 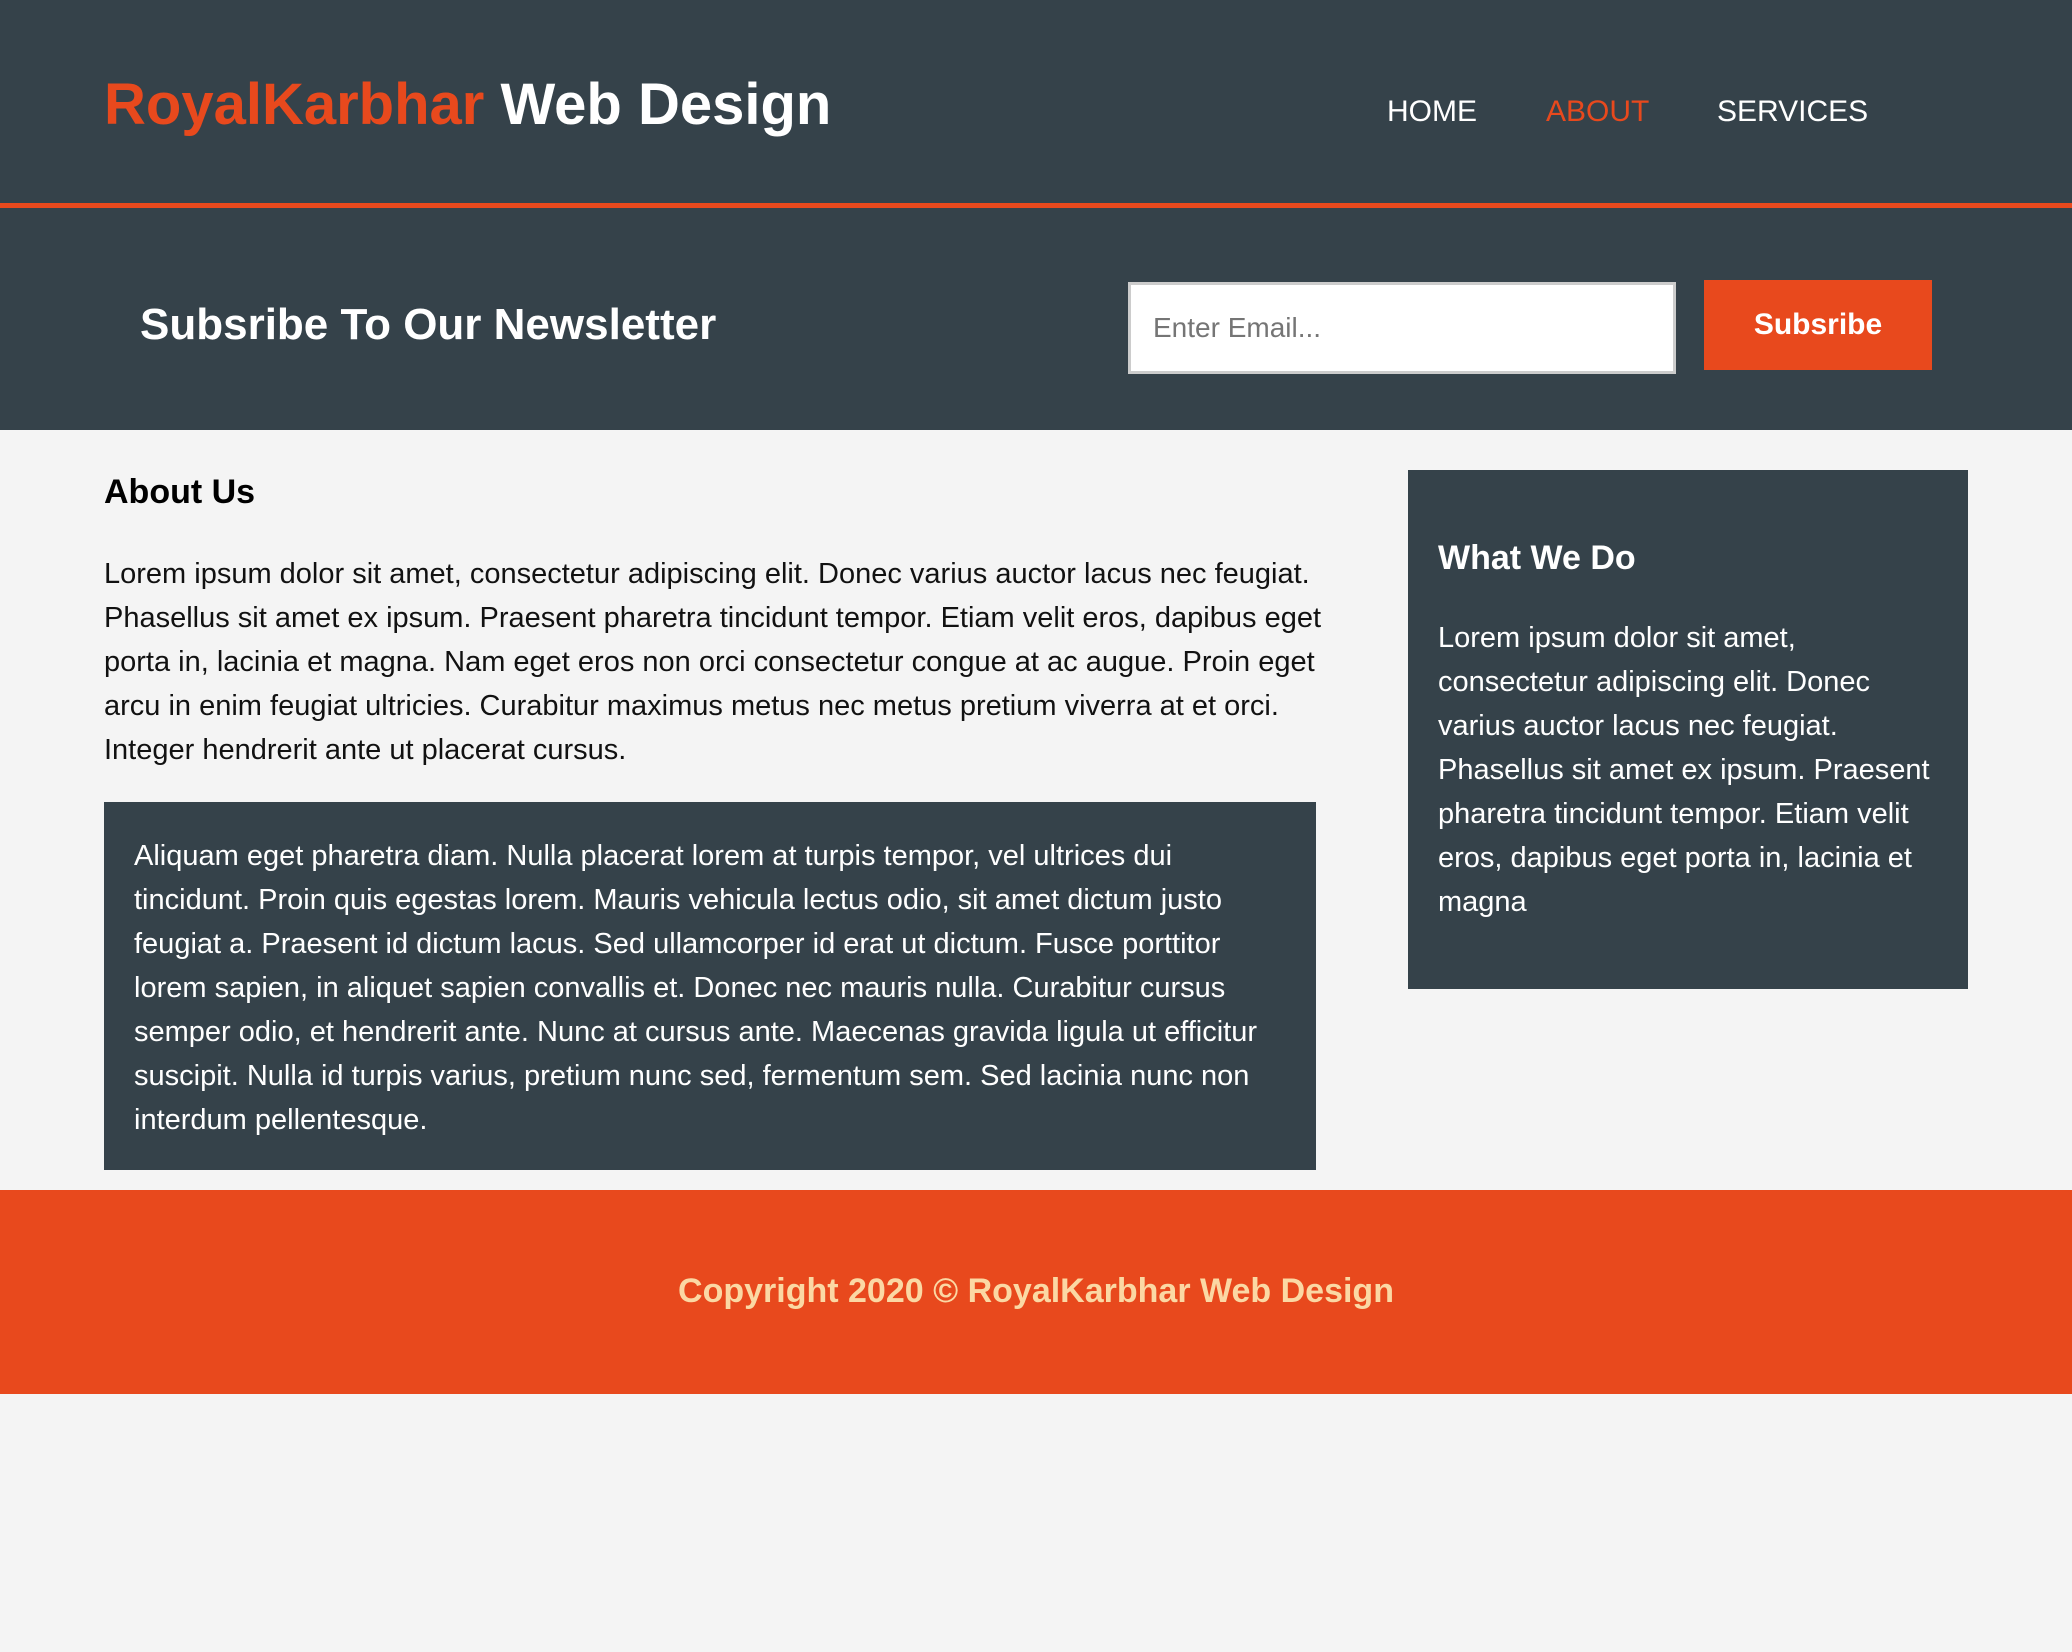 What do you see at coordinates (1402, 328) in the screenshot?
I see `email-input` at bounding box center [1402, 328].